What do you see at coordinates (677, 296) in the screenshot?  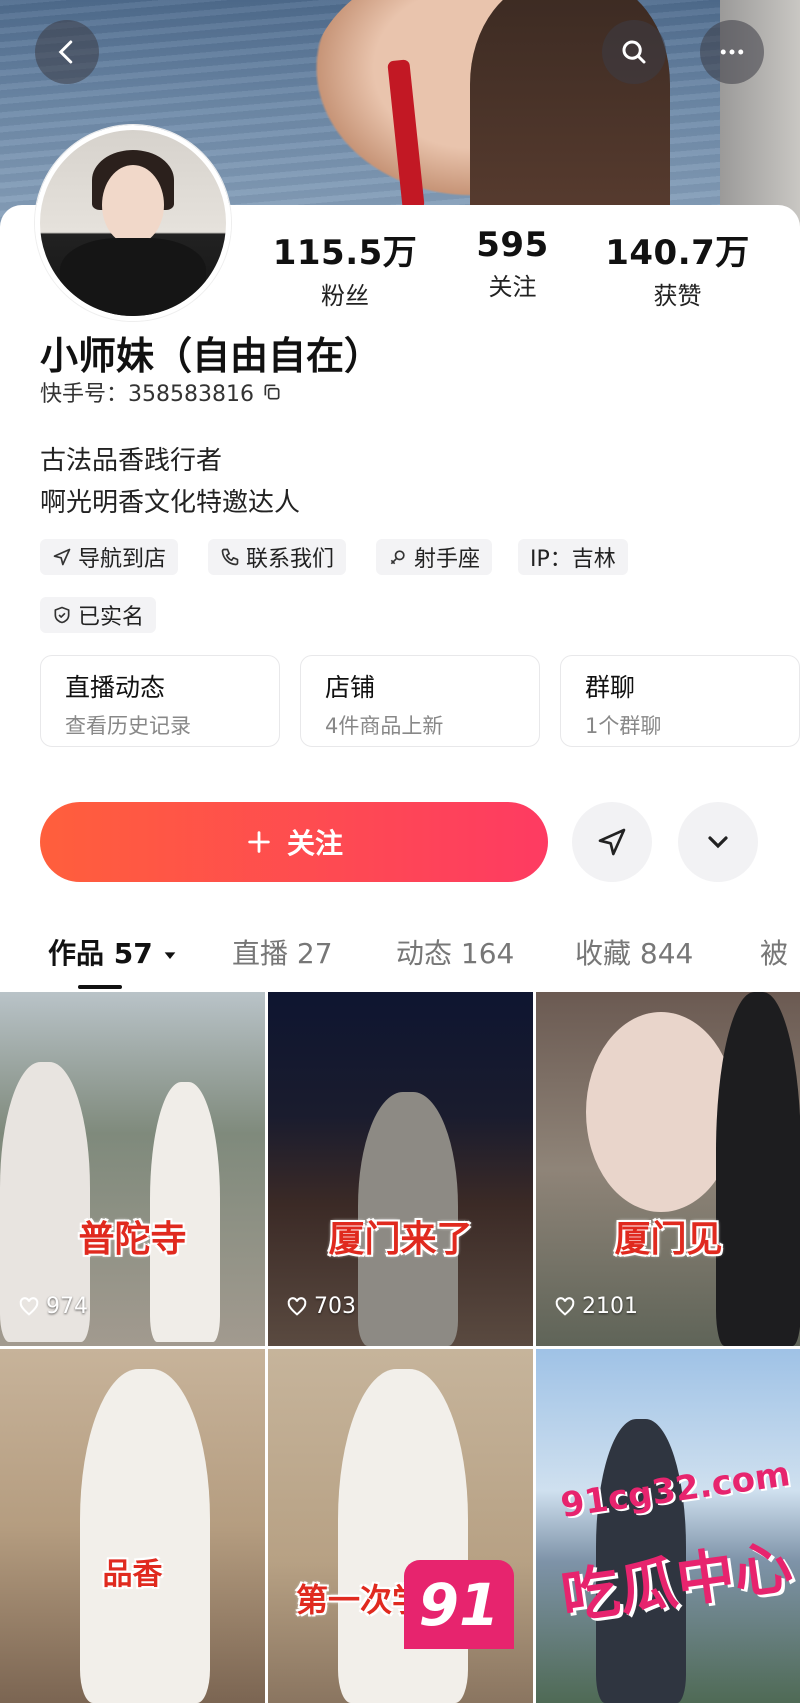 I see `stat-label: 获赞` at bounding box center [677, 296].